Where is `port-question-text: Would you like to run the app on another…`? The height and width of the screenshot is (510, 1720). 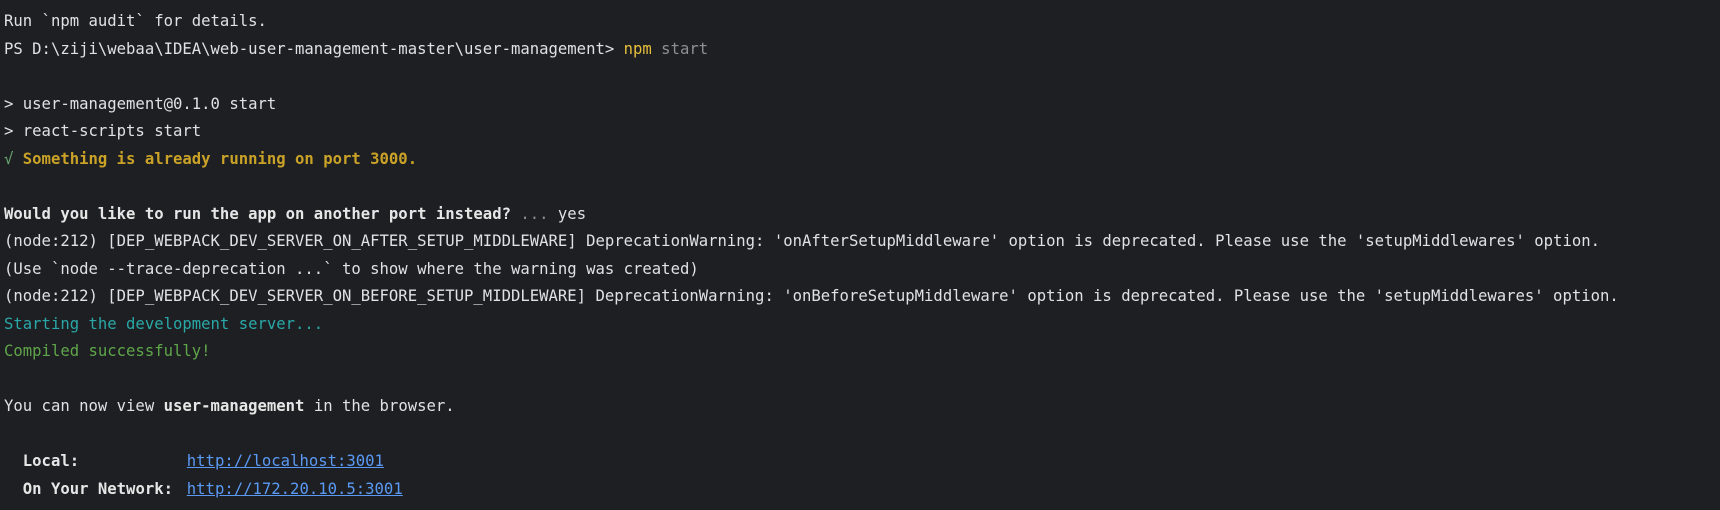 port-question-text: Would you like to run the app on another… is located at coordinates (257, 213).